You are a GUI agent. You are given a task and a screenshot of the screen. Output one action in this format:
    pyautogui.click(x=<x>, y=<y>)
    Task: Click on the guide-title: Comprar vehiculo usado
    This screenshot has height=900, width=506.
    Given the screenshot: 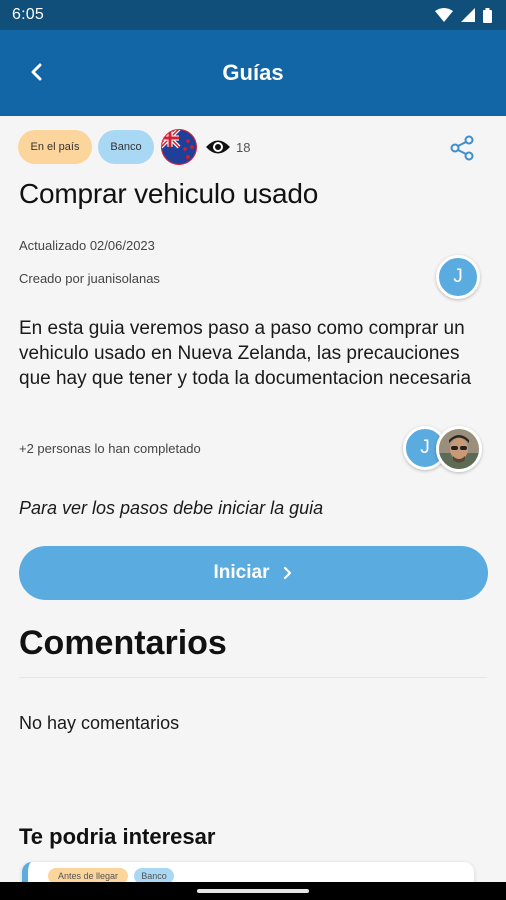 What is the action you would take?
    pyautogui.click(x=169, y=193)
    